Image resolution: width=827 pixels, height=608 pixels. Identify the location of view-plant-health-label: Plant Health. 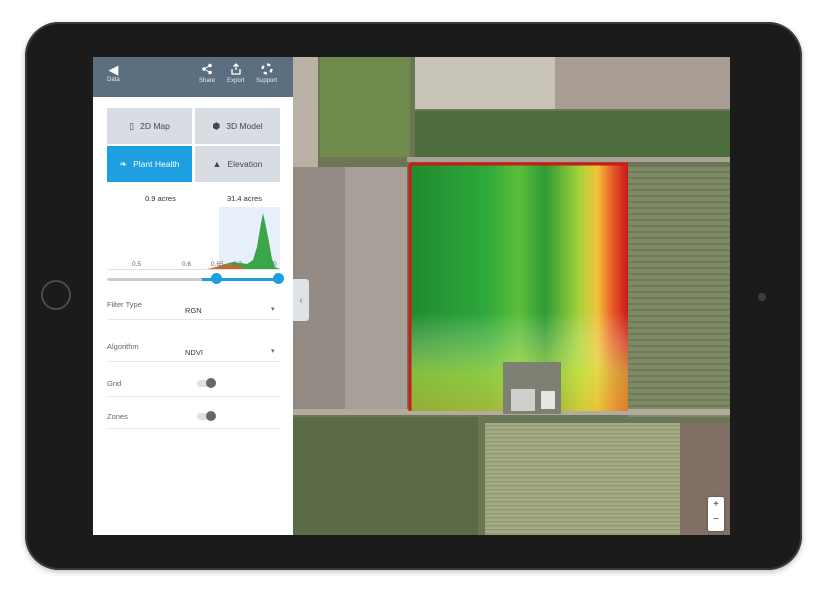
(156, 164).